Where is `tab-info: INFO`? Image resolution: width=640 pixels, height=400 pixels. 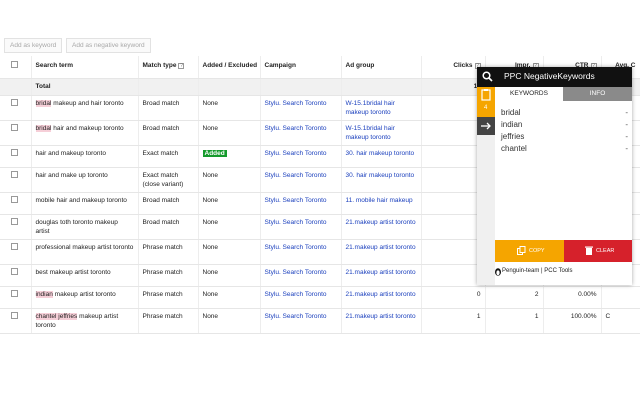 tab-info: INFO is located at coordinates (597, 94).